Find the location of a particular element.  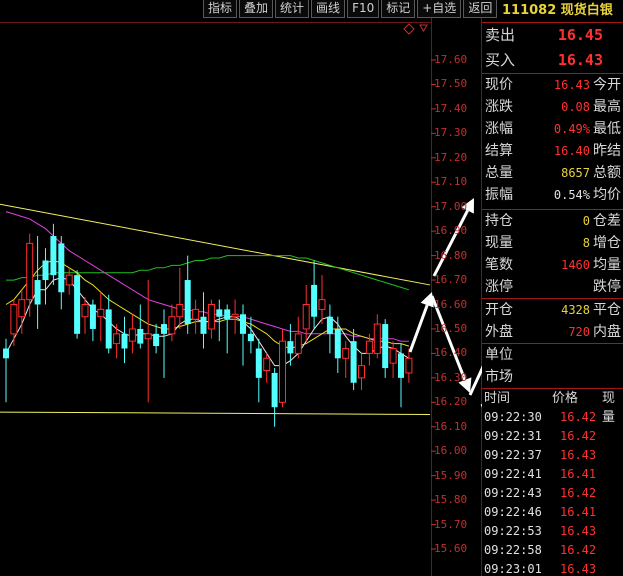

stat-value: 0.54% is located at coordinates (571, 195).